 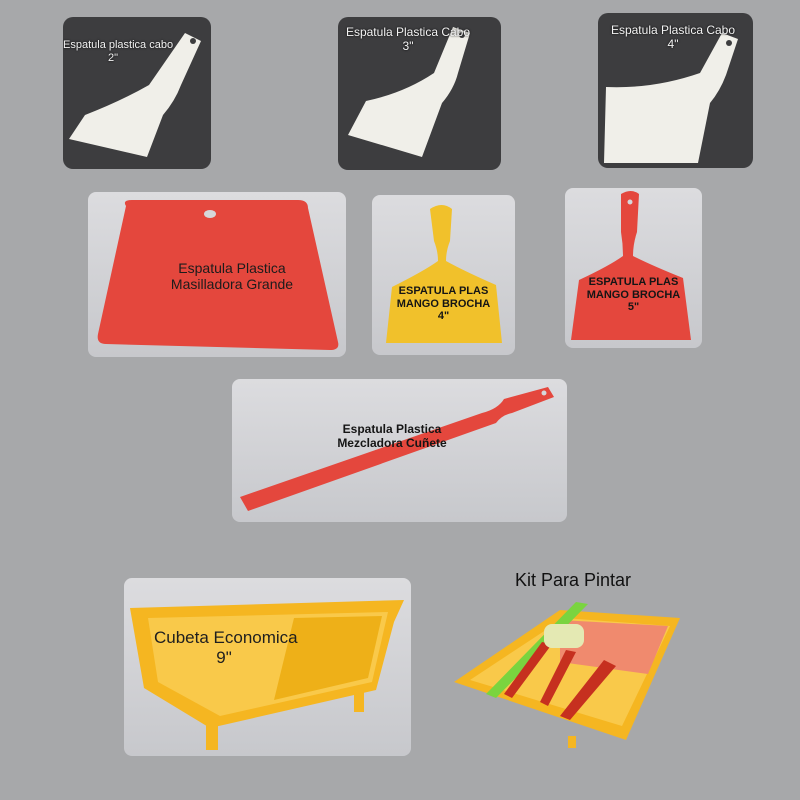 What do you see at coordinates (631, 265) in the screenshot?
I see `mango-brocha-5in-image` at bounding box center [631, 265].